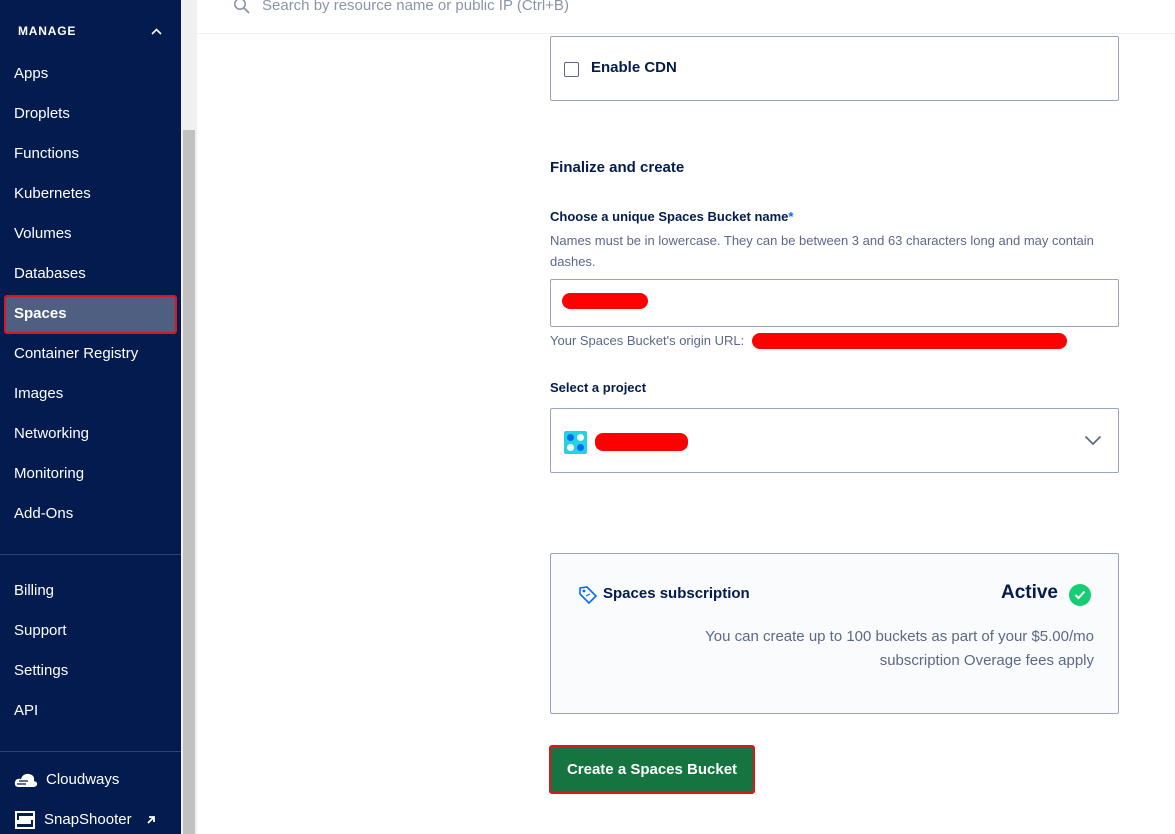 The width and height of the screenshot is (1175, 834). I want to click on cloudways-icon, so click(26, 780).